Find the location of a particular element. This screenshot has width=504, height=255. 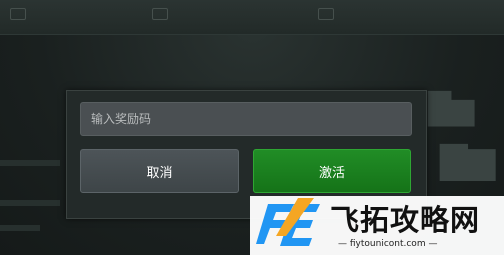

activate-button-label: 激活 is located at coordinates (331, 173).